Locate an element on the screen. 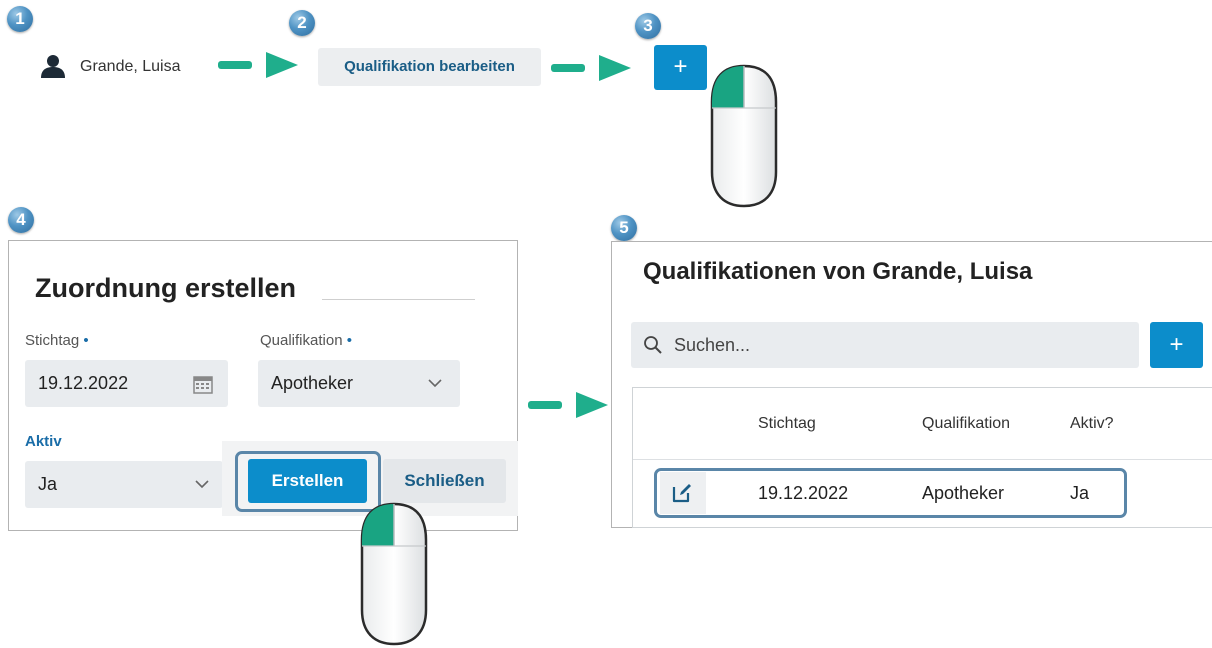  table-row is located at coordinates (890, 493).